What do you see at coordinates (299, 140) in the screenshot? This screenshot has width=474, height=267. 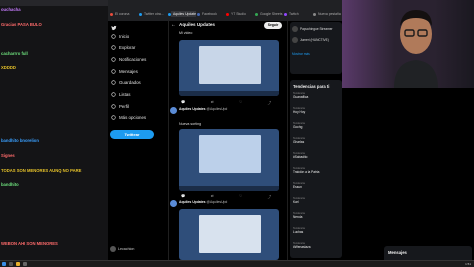 I see `trend-item: Tendencia Gharlas` at bounding box center [299, 140].